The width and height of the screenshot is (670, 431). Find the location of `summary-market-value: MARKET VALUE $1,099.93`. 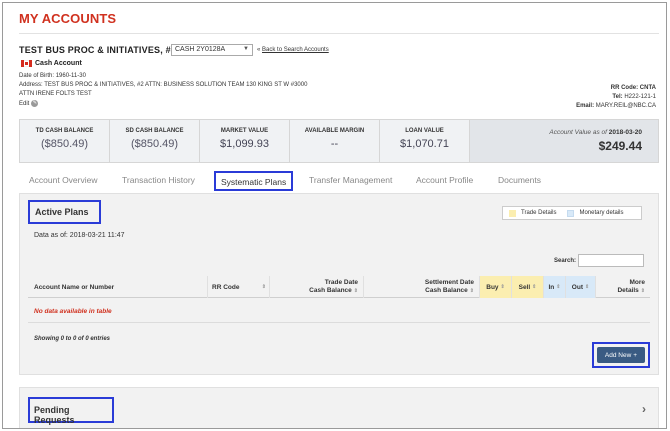

summary-market-value: MARKET VALUE $1,099.93 is located at coordinates (245, 141).